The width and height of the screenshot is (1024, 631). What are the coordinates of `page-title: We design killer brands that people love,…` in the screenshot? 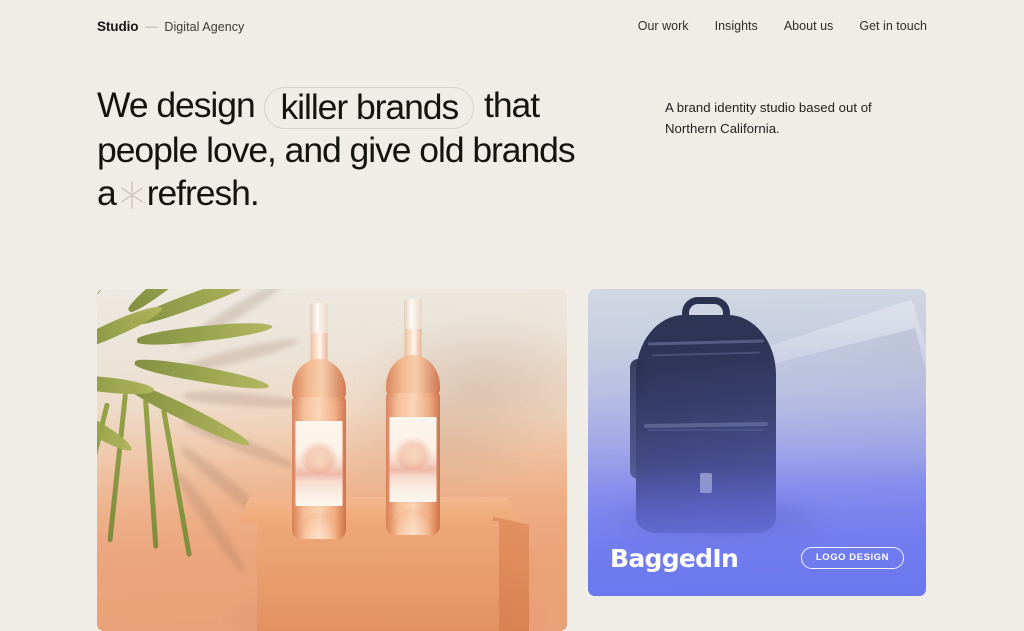 It's located at (357, 149).